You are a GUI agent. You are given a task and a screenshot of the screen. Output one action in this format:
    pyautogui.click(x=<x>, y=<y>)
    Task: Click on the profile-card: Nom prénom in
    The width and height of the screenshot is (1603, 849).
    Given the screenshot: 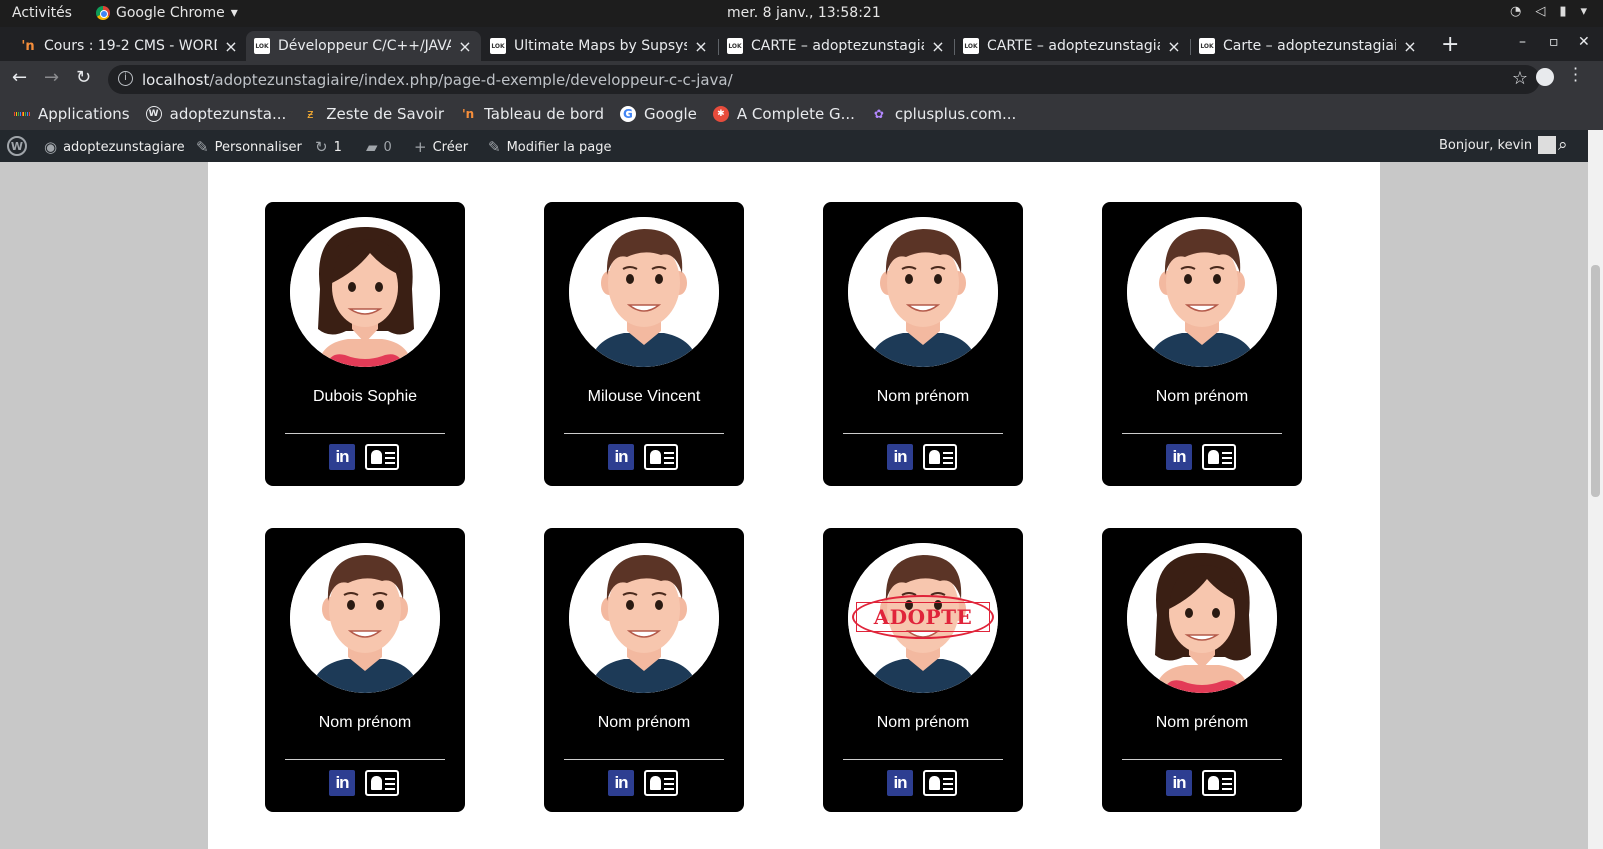 What is the action you would take?
    pyautogui.click(x=365, y=670)
    